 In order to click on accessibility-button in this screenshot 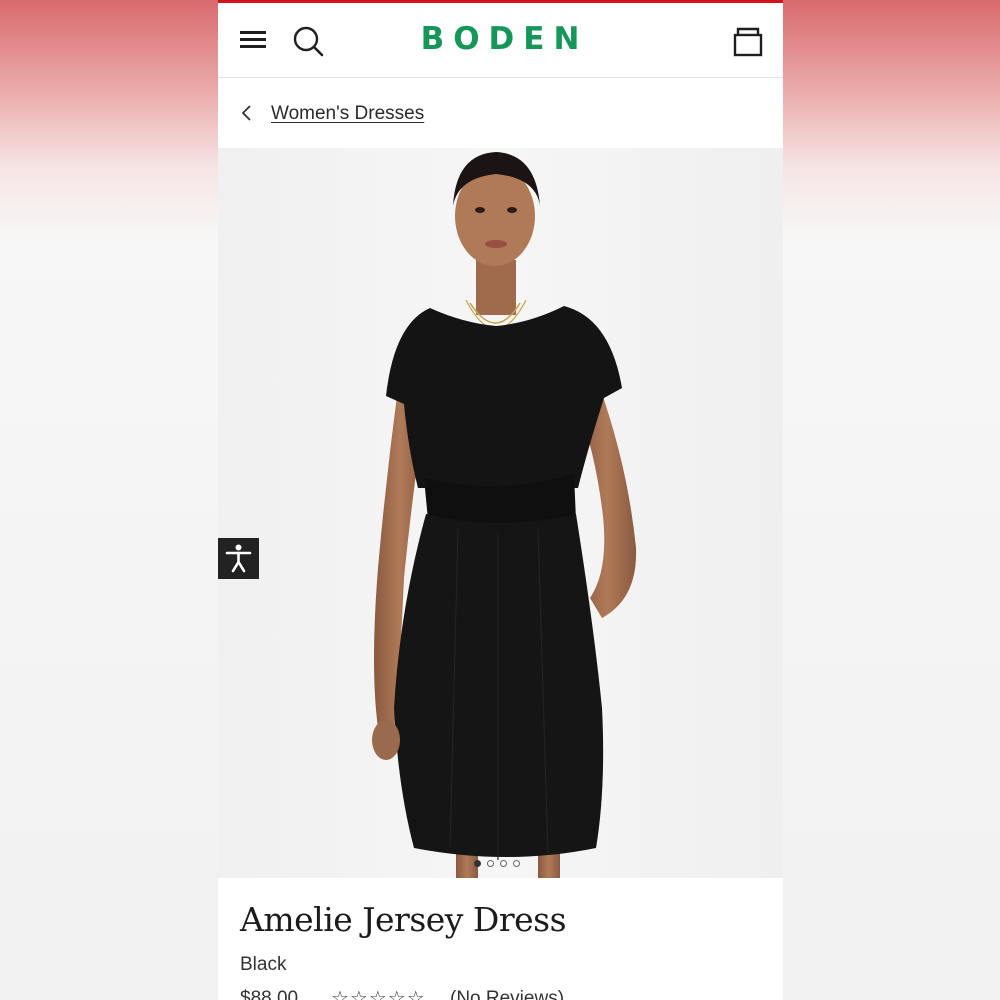, I will do `click(238, 558)`.